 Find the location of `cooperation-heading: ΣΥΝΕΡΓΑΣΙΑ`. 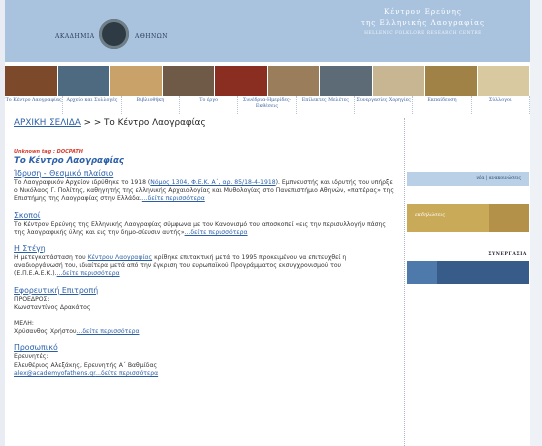

cooperation-heading: ΣΥΝΕΡΓΑΣΙΑ is located at coordinates (507, 254).